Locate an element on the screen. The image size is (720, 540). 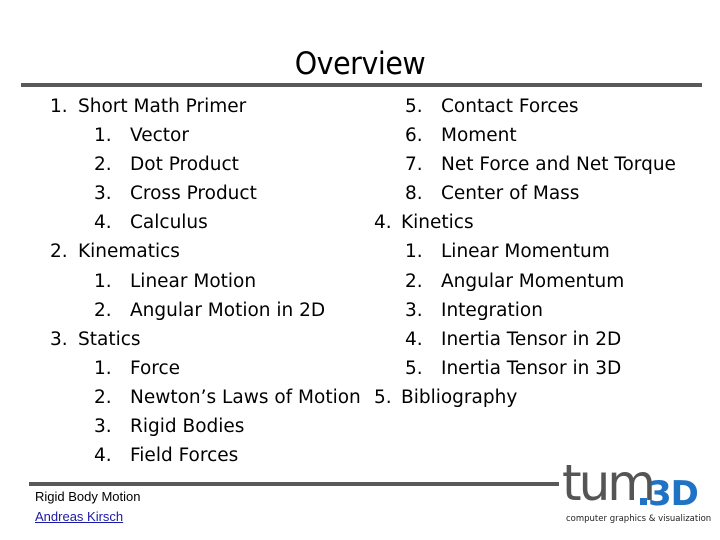
outline-label: Force is located at coordinates (155, 368).